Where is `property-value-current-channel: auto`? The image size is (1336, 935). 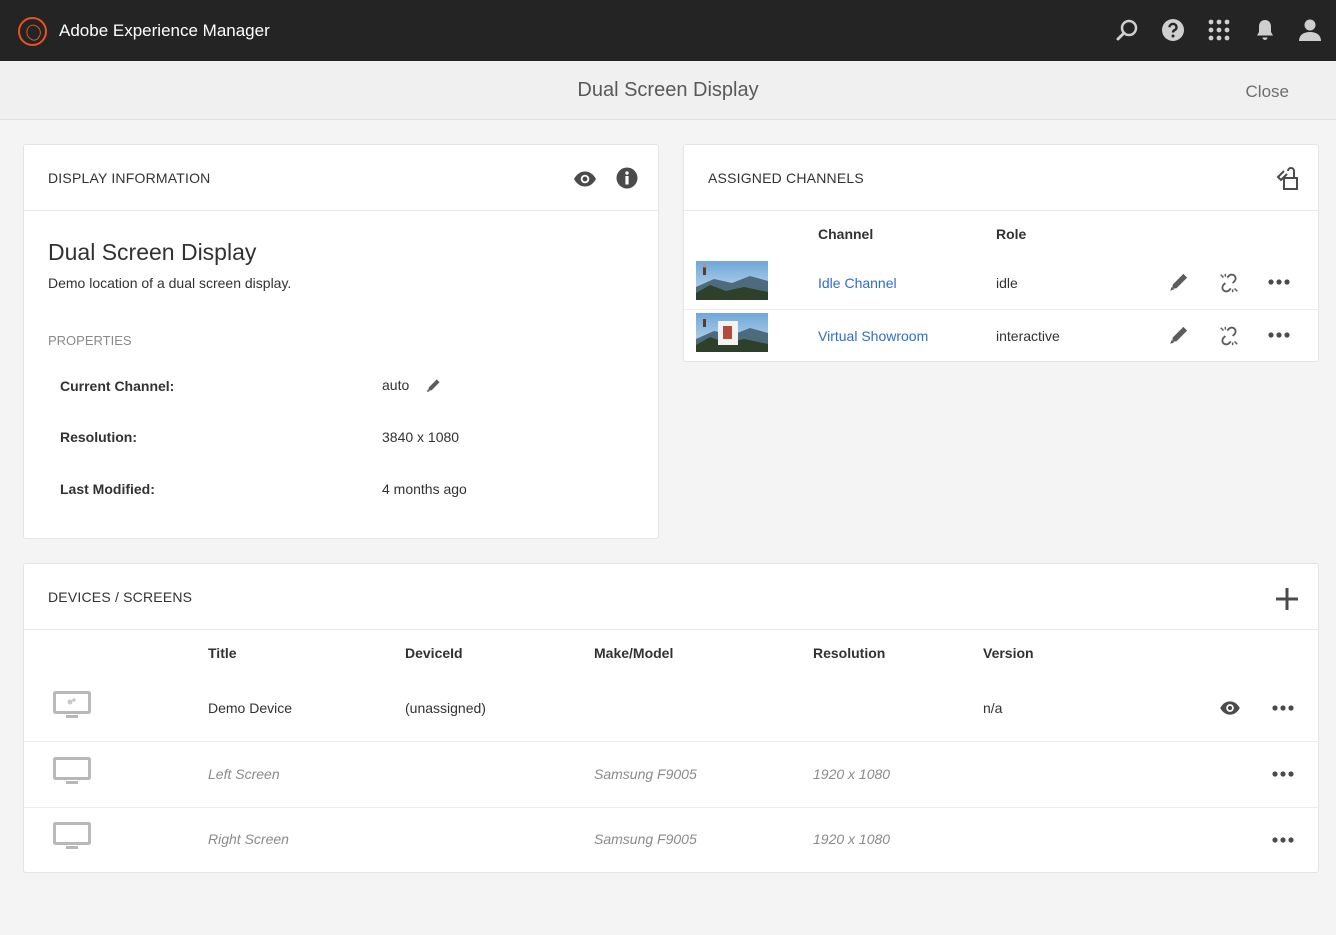 property-value-current-channel: auto is located at coordinates (396, 385).